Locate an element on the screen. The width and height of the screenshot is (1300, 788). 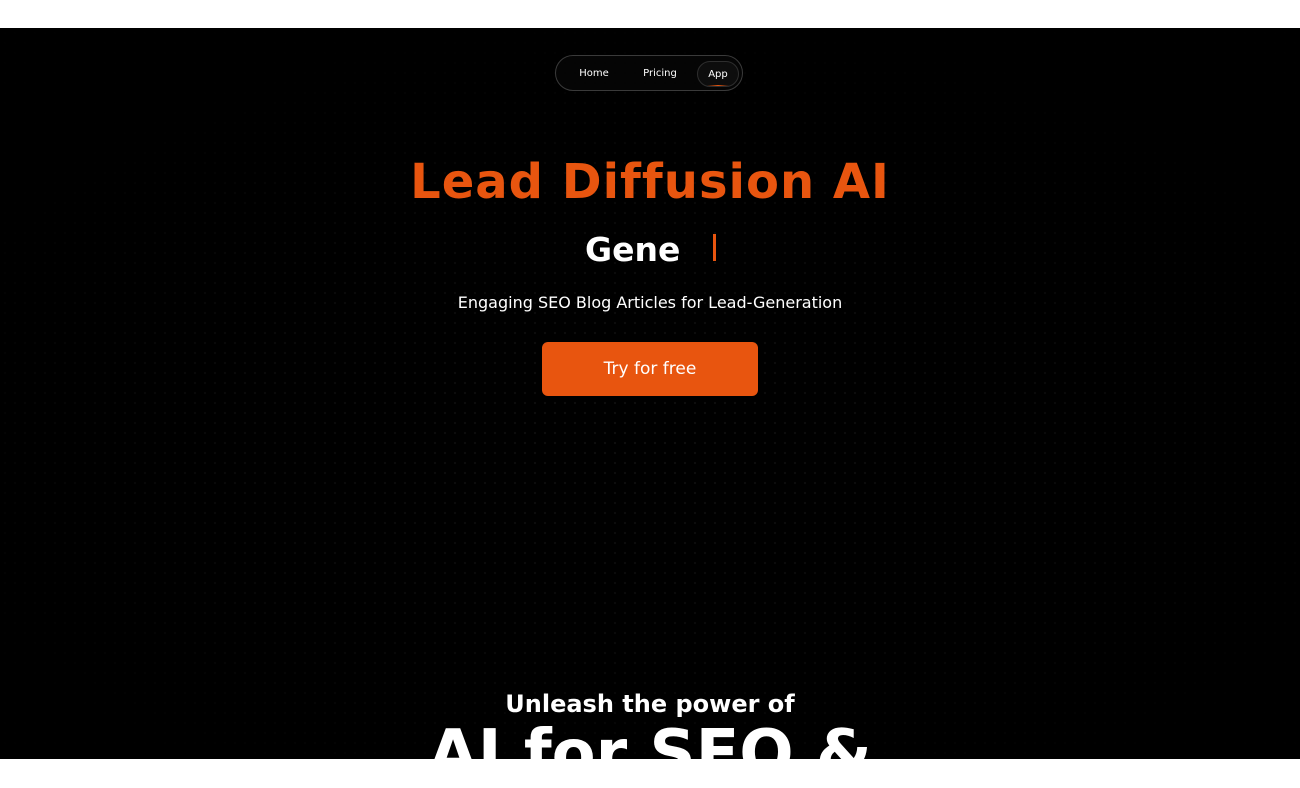
top-nav: Home Pricing App is located at coordinates (649, 73).